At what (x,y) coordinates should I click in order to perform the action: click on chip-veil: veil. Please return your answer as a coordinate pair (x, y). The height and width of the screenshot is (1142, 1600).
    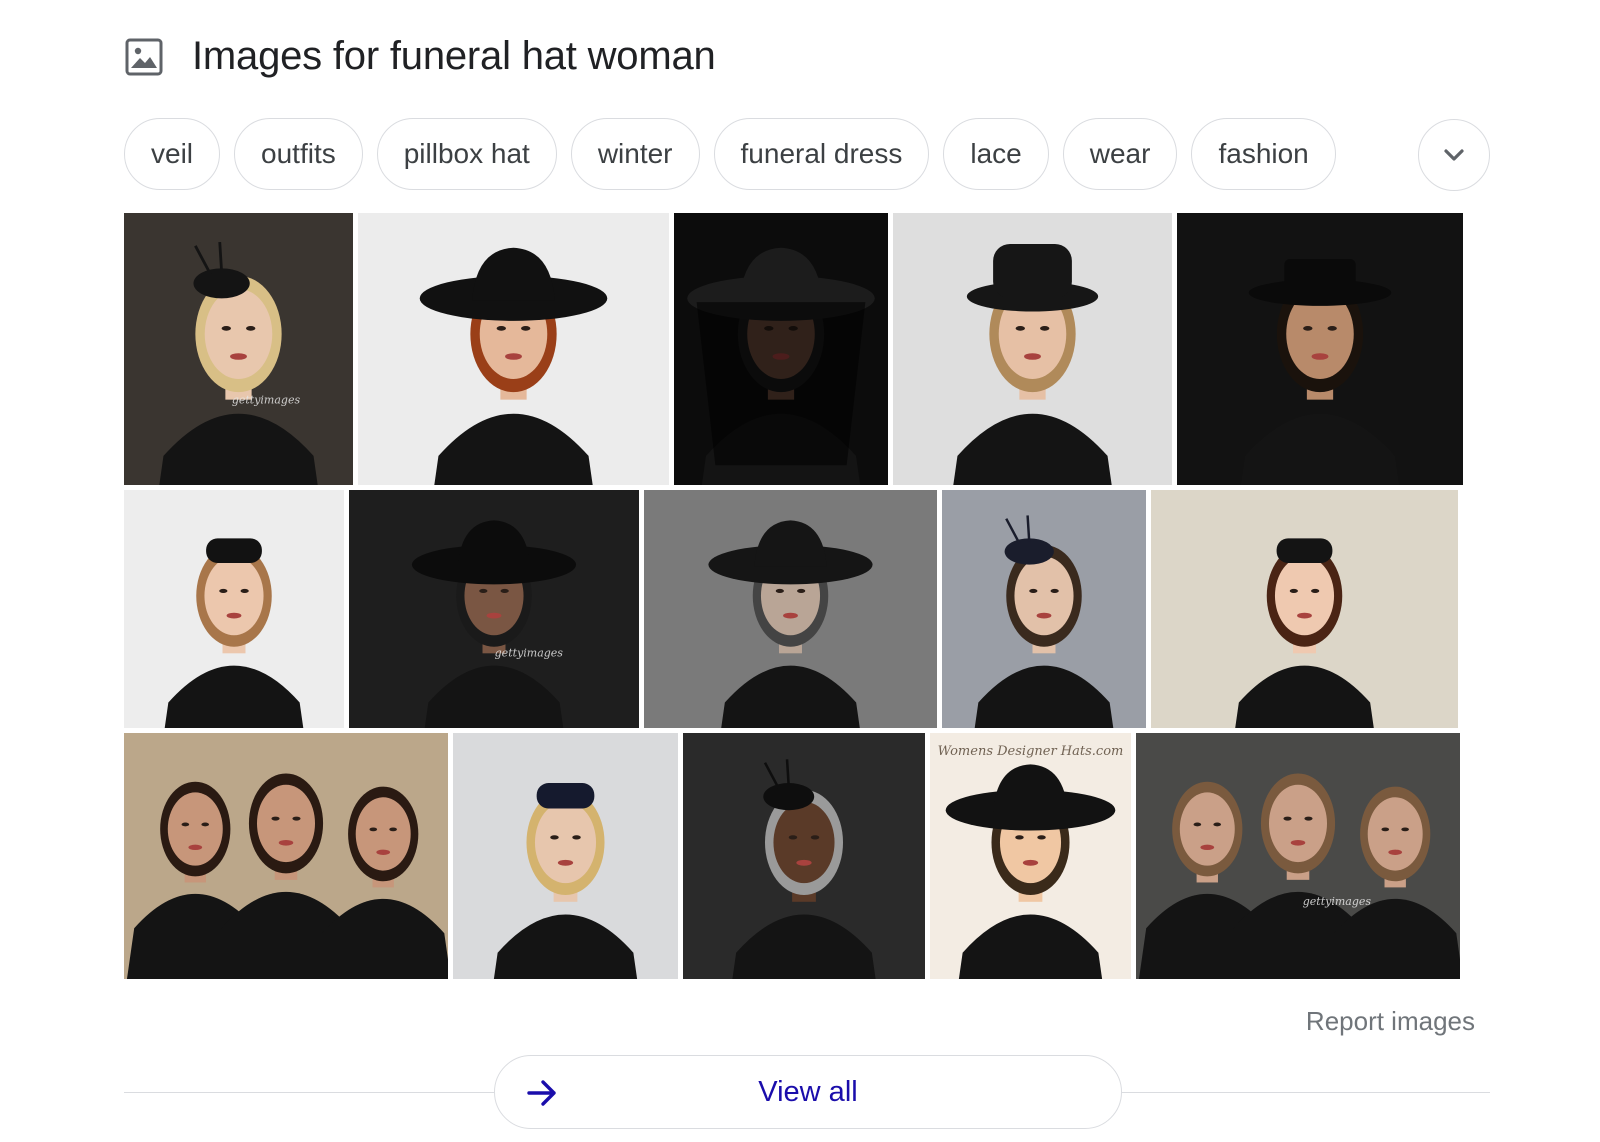
    Looking at the image, I should click on (172, 154).